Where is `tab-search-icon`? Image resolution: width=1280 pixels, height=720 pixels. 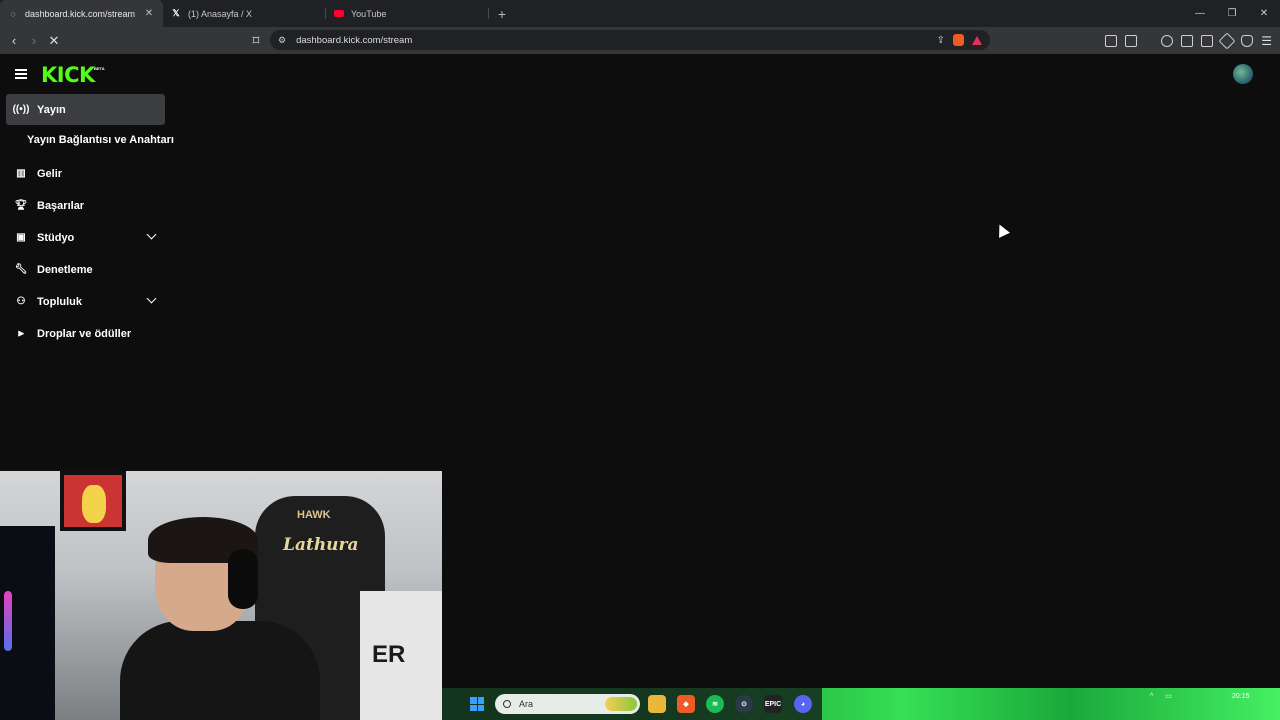 tab-search-icon is located at coordinates (1131, 40).